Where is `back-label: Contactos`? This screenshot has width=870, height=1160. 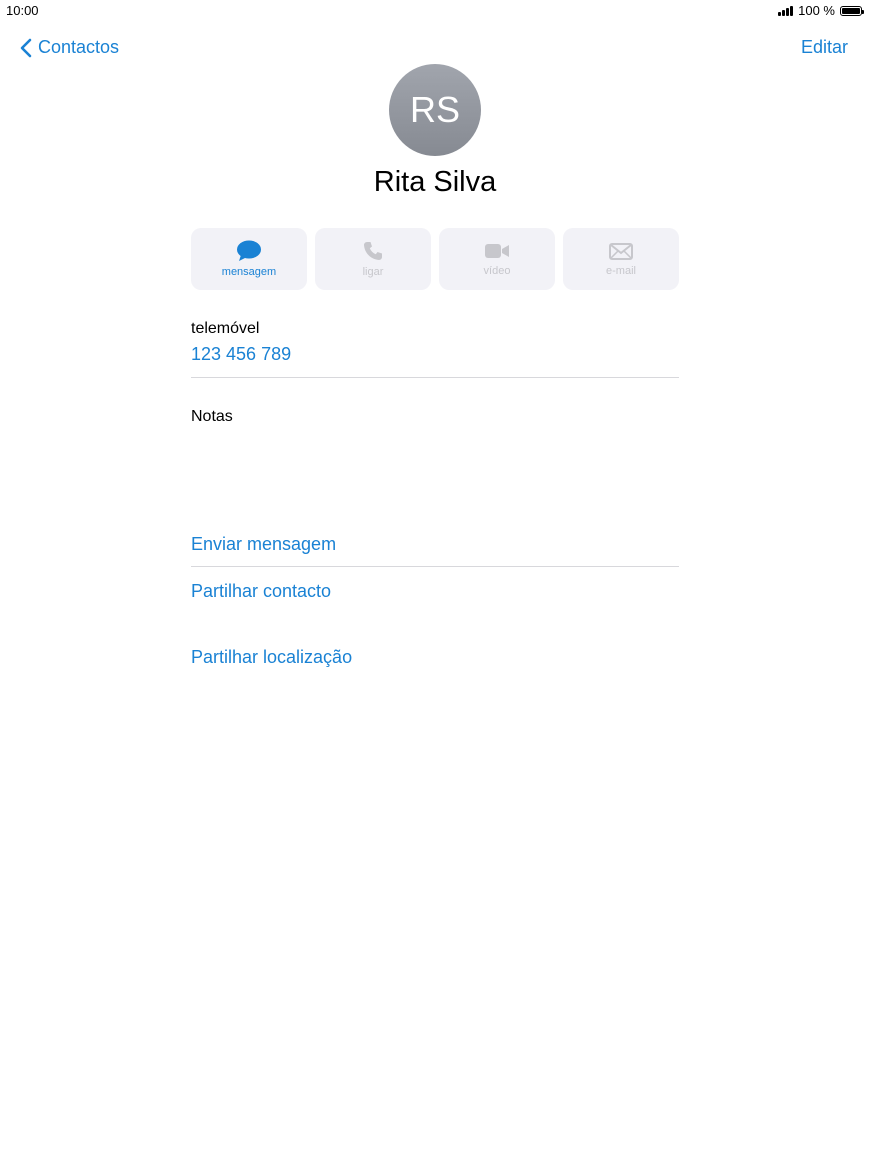
back-label: Contactos is located at coordinates (79, 47).